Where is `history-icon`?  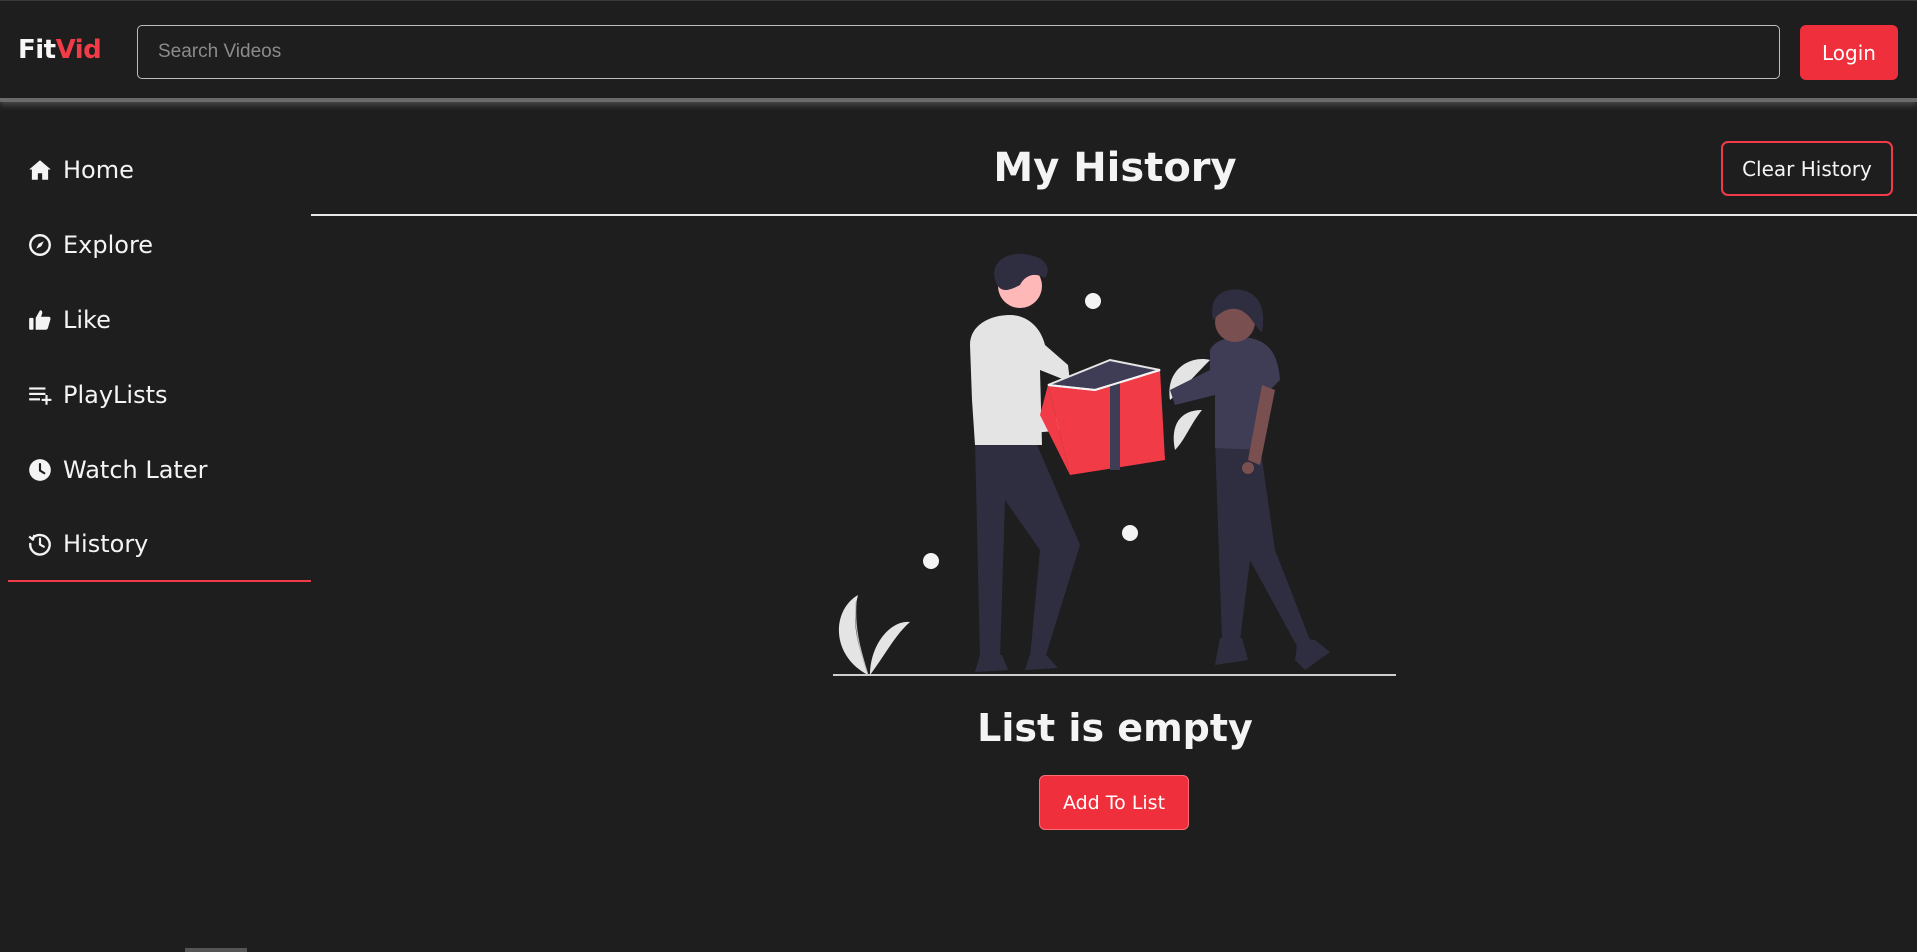 history-icon is located at coordinates (40, 544).